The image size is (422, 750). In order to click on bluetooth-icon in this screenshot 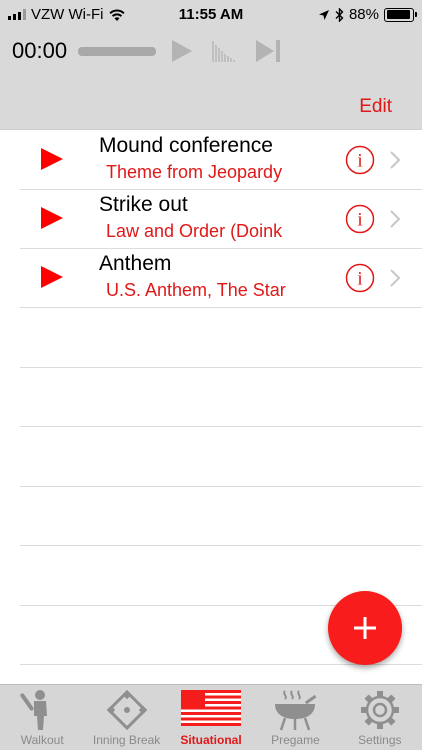, I will do `click(339, 14)`.